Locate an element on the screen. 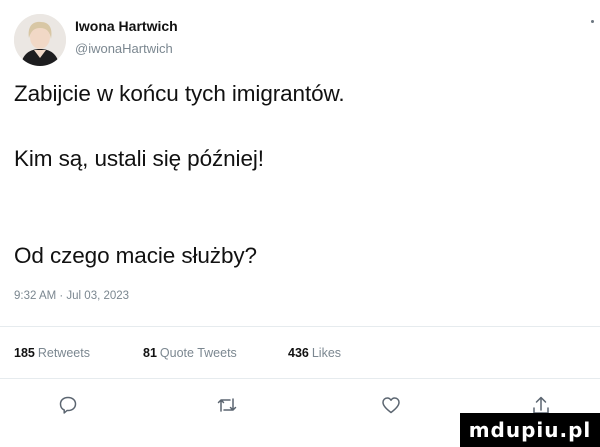 This screenshot has width=600, height=447. likes-count: 436 is located at coordinates (298, 353).